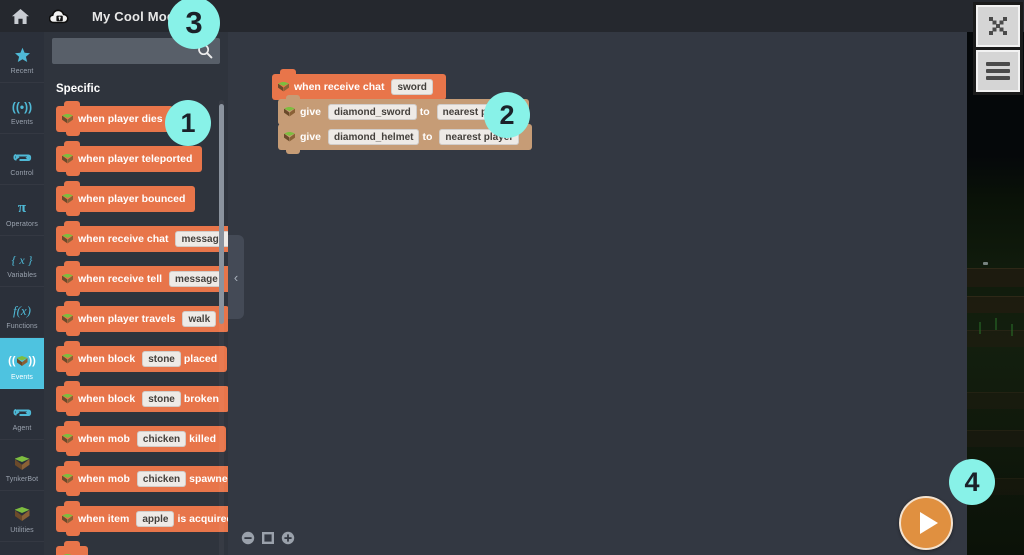 This screenshot has width=1024, height=555. I want to click on game-grass-blade, so click(996, 324).